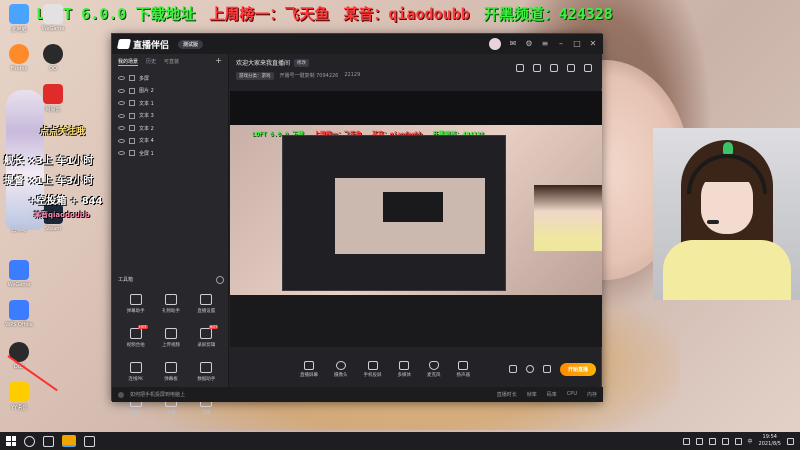  Describe the element at coordinates (157, 394) in the screenshot. I see `status-hint: 如何把手机投屏到电脑上` at that location.